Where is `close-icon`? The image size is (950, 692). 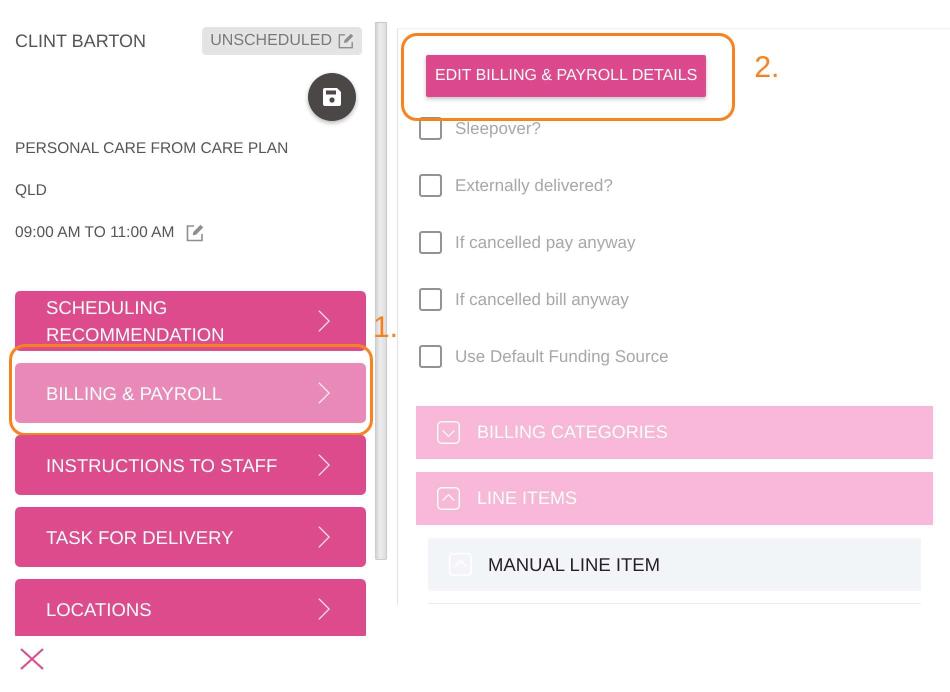 close-icon is located at coordinates (32, 659).